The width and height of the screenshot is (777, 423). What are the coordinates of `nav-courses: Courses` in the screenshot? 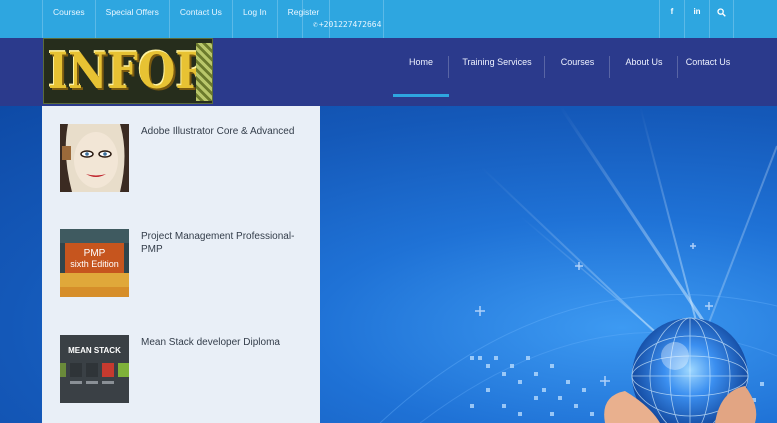 It's located at (577, 72).